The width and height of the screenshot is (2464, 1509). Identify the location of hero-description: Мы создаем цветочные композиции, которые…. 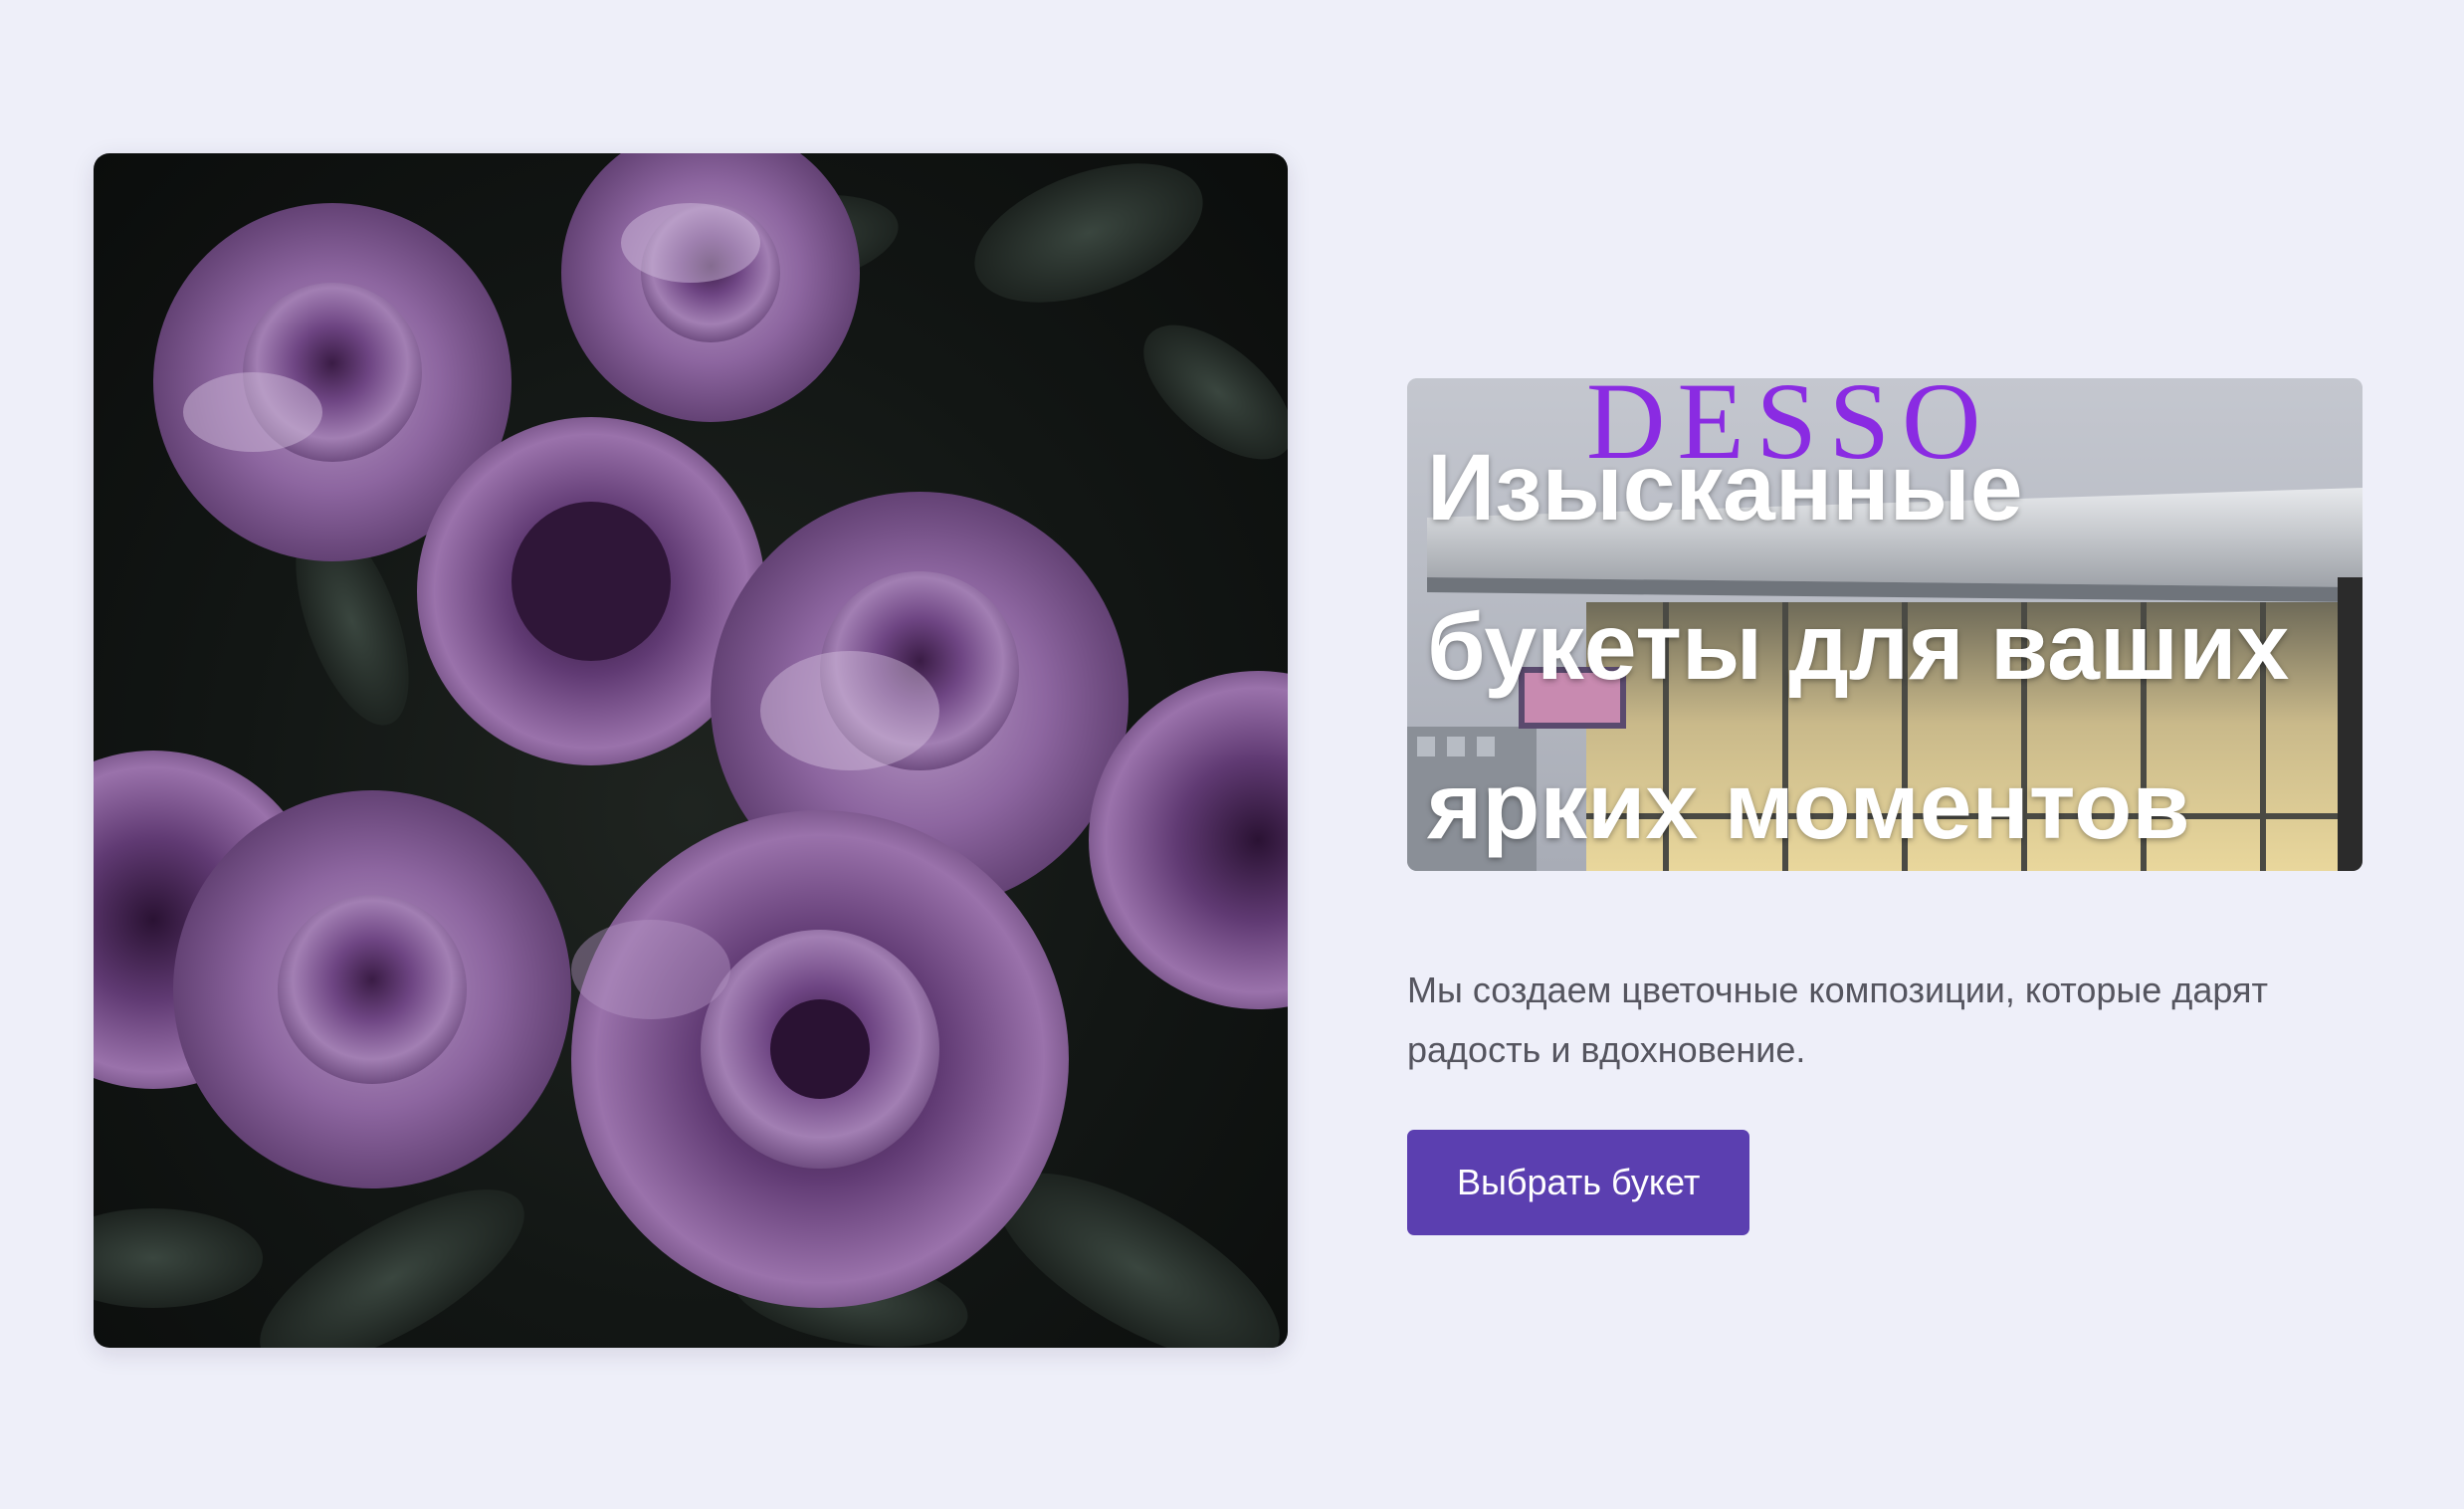
(1838, 1020).